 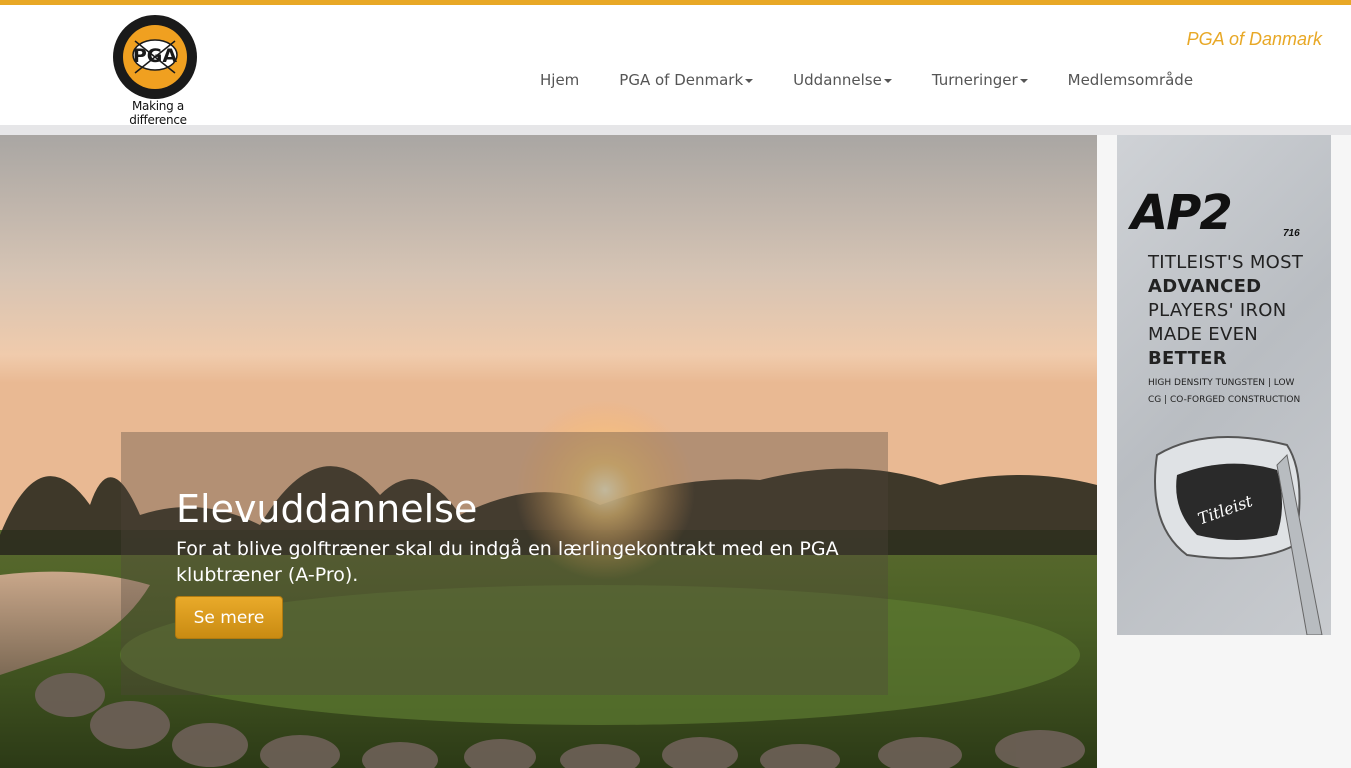 I want to click on ad-small-text: CG | CO-FORGED CONSTRUCTION, so click(x=1224, y=400).